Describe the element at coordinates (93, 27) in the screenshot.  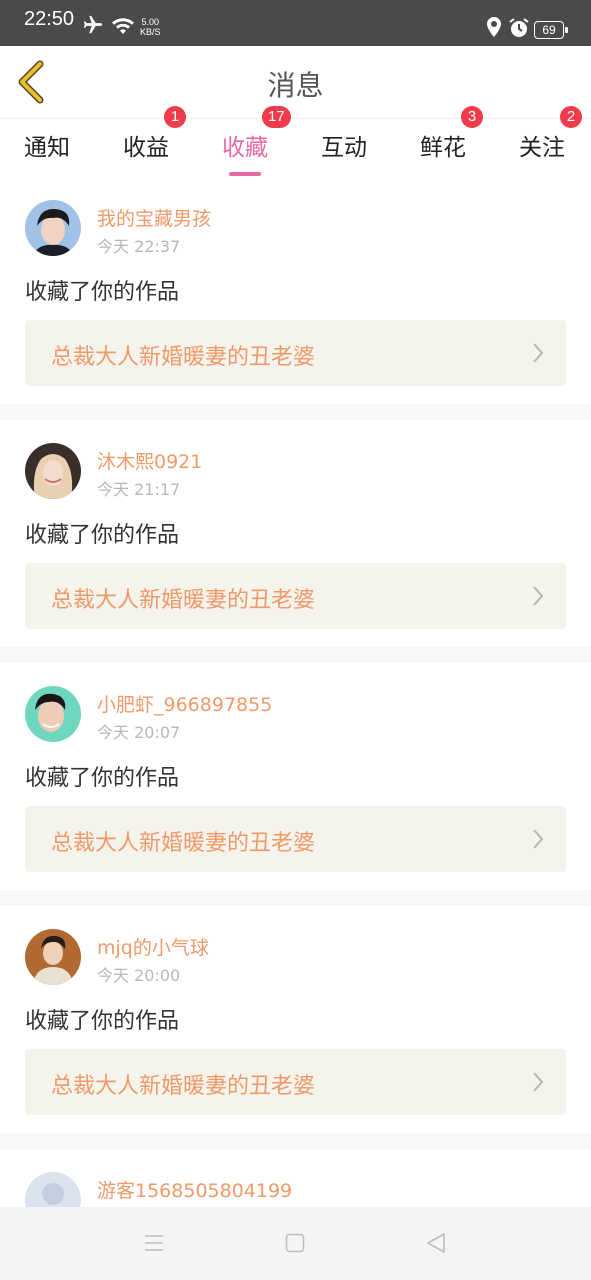
I see `airplane-icon` at that location.